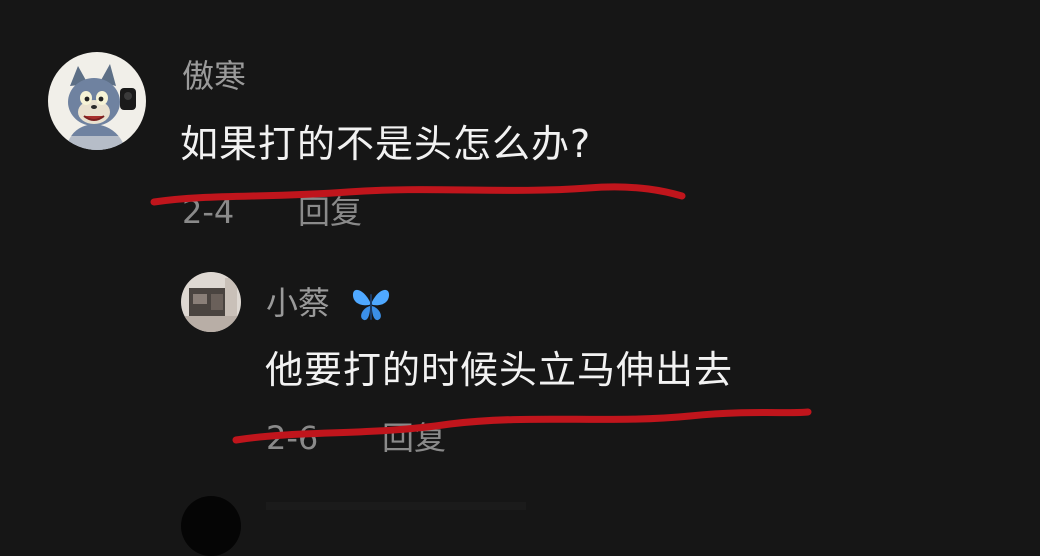 The image size is (1040, 556). What do you see at coordinates (396, 506) in the screenshot?
I see `partial-comment-row` at bounding box center [396, 506].